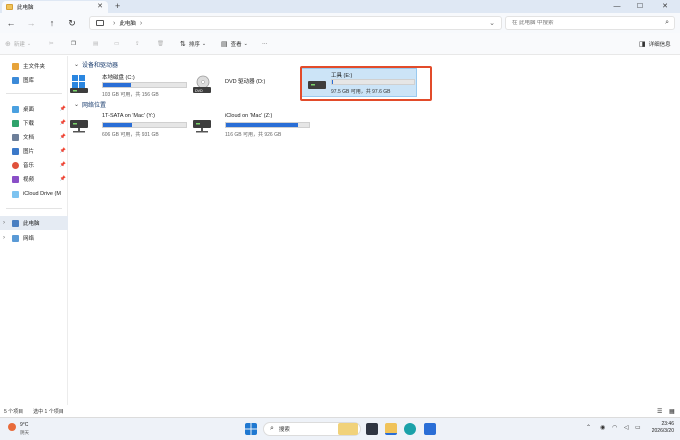 This screenshot has height=440, width=680. I want to click on desktop-icon, so click(15, 109).